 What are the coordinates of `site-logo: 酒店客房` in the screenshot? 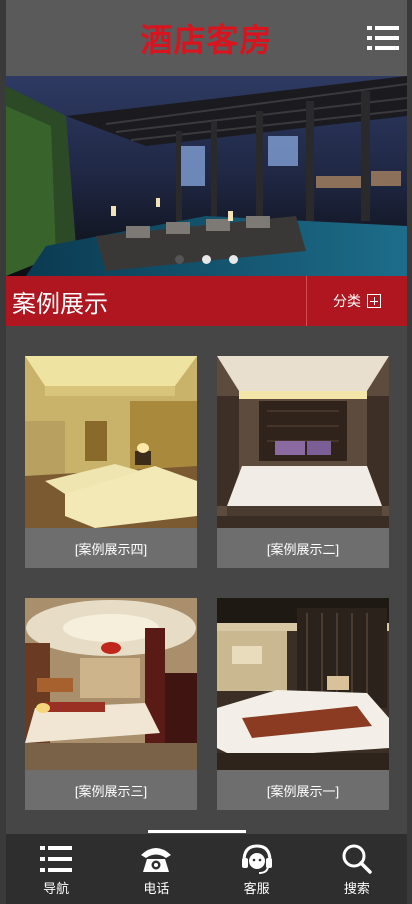 It's located at (206, 38).